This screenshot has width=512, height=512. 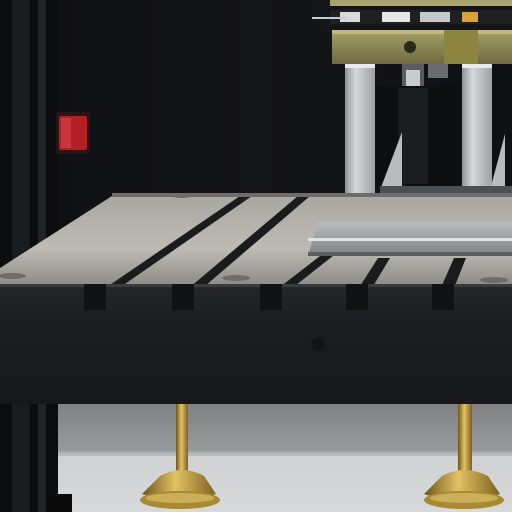 I want to click on red-light-indicator-icon, so click(x=73, y=133).